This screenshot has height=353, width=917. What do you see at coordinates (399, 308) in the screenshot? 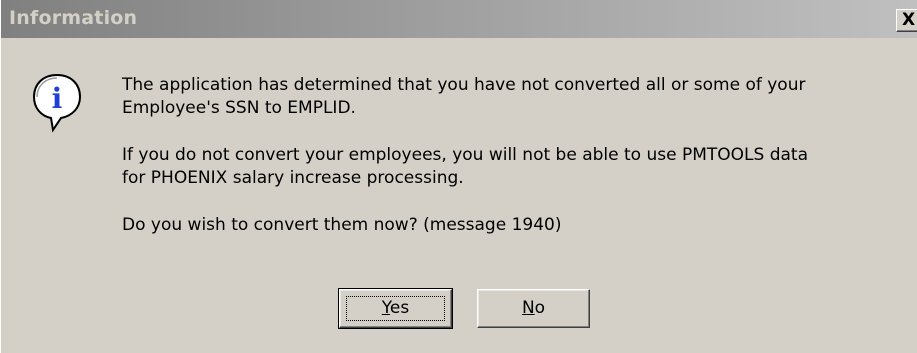
I see `yes-label-rest: es` at bounding box center [399, 308].